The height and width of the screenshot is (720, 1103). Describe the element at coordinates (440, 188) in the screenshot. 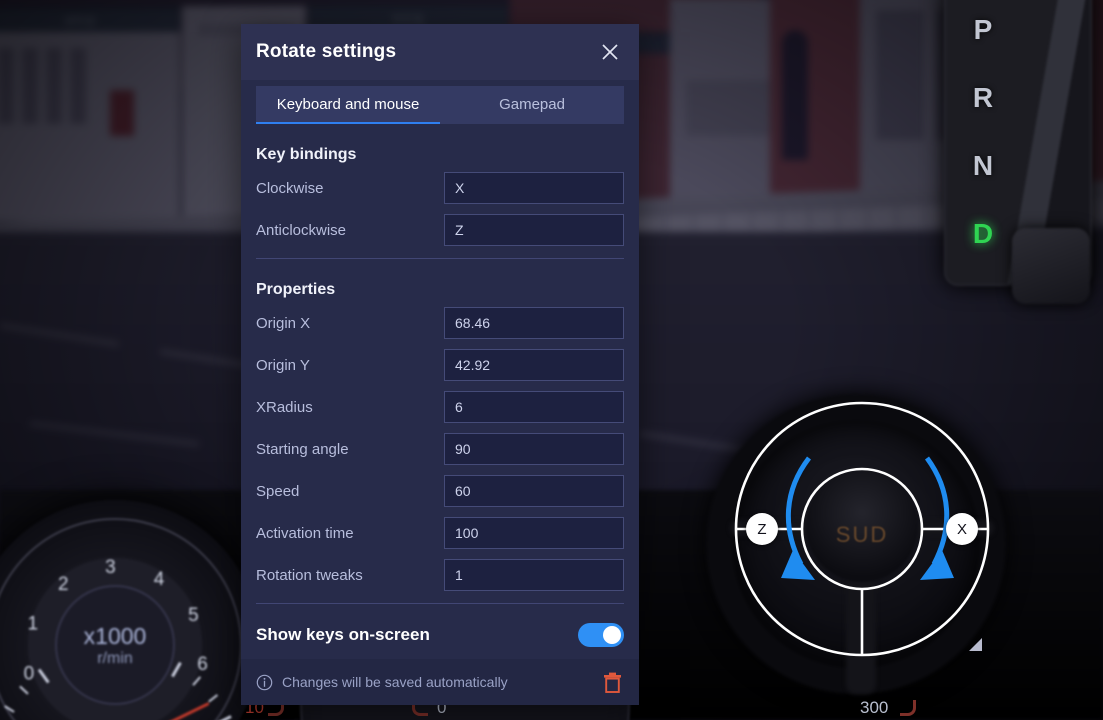

I see `form-row-clockwise: Clockwise X` at that location.